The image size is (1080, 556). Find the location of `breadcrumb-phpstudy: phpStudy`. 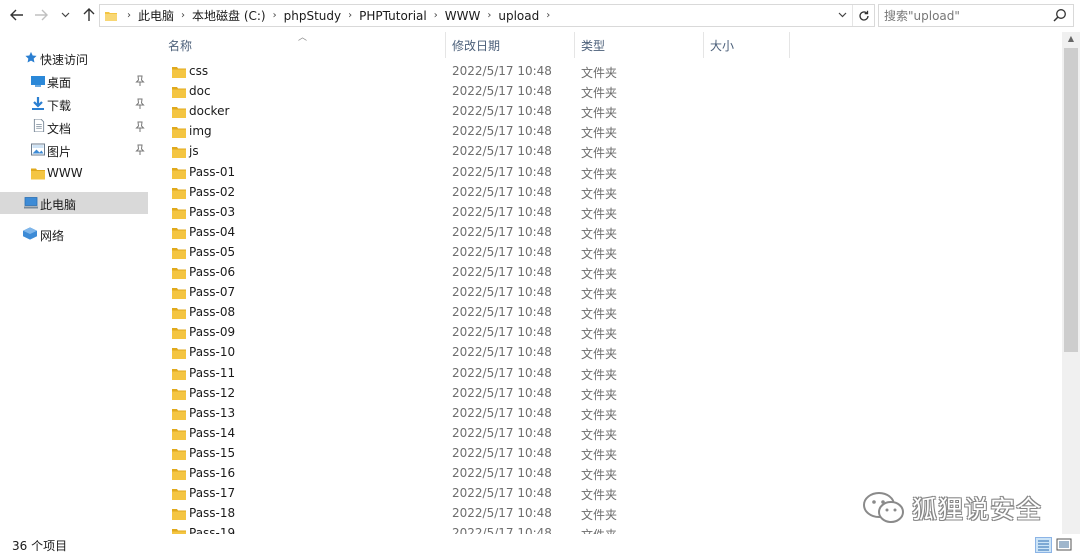

breadcrumb-phpstudy: phpStudy is located at coordinates (313, 16).